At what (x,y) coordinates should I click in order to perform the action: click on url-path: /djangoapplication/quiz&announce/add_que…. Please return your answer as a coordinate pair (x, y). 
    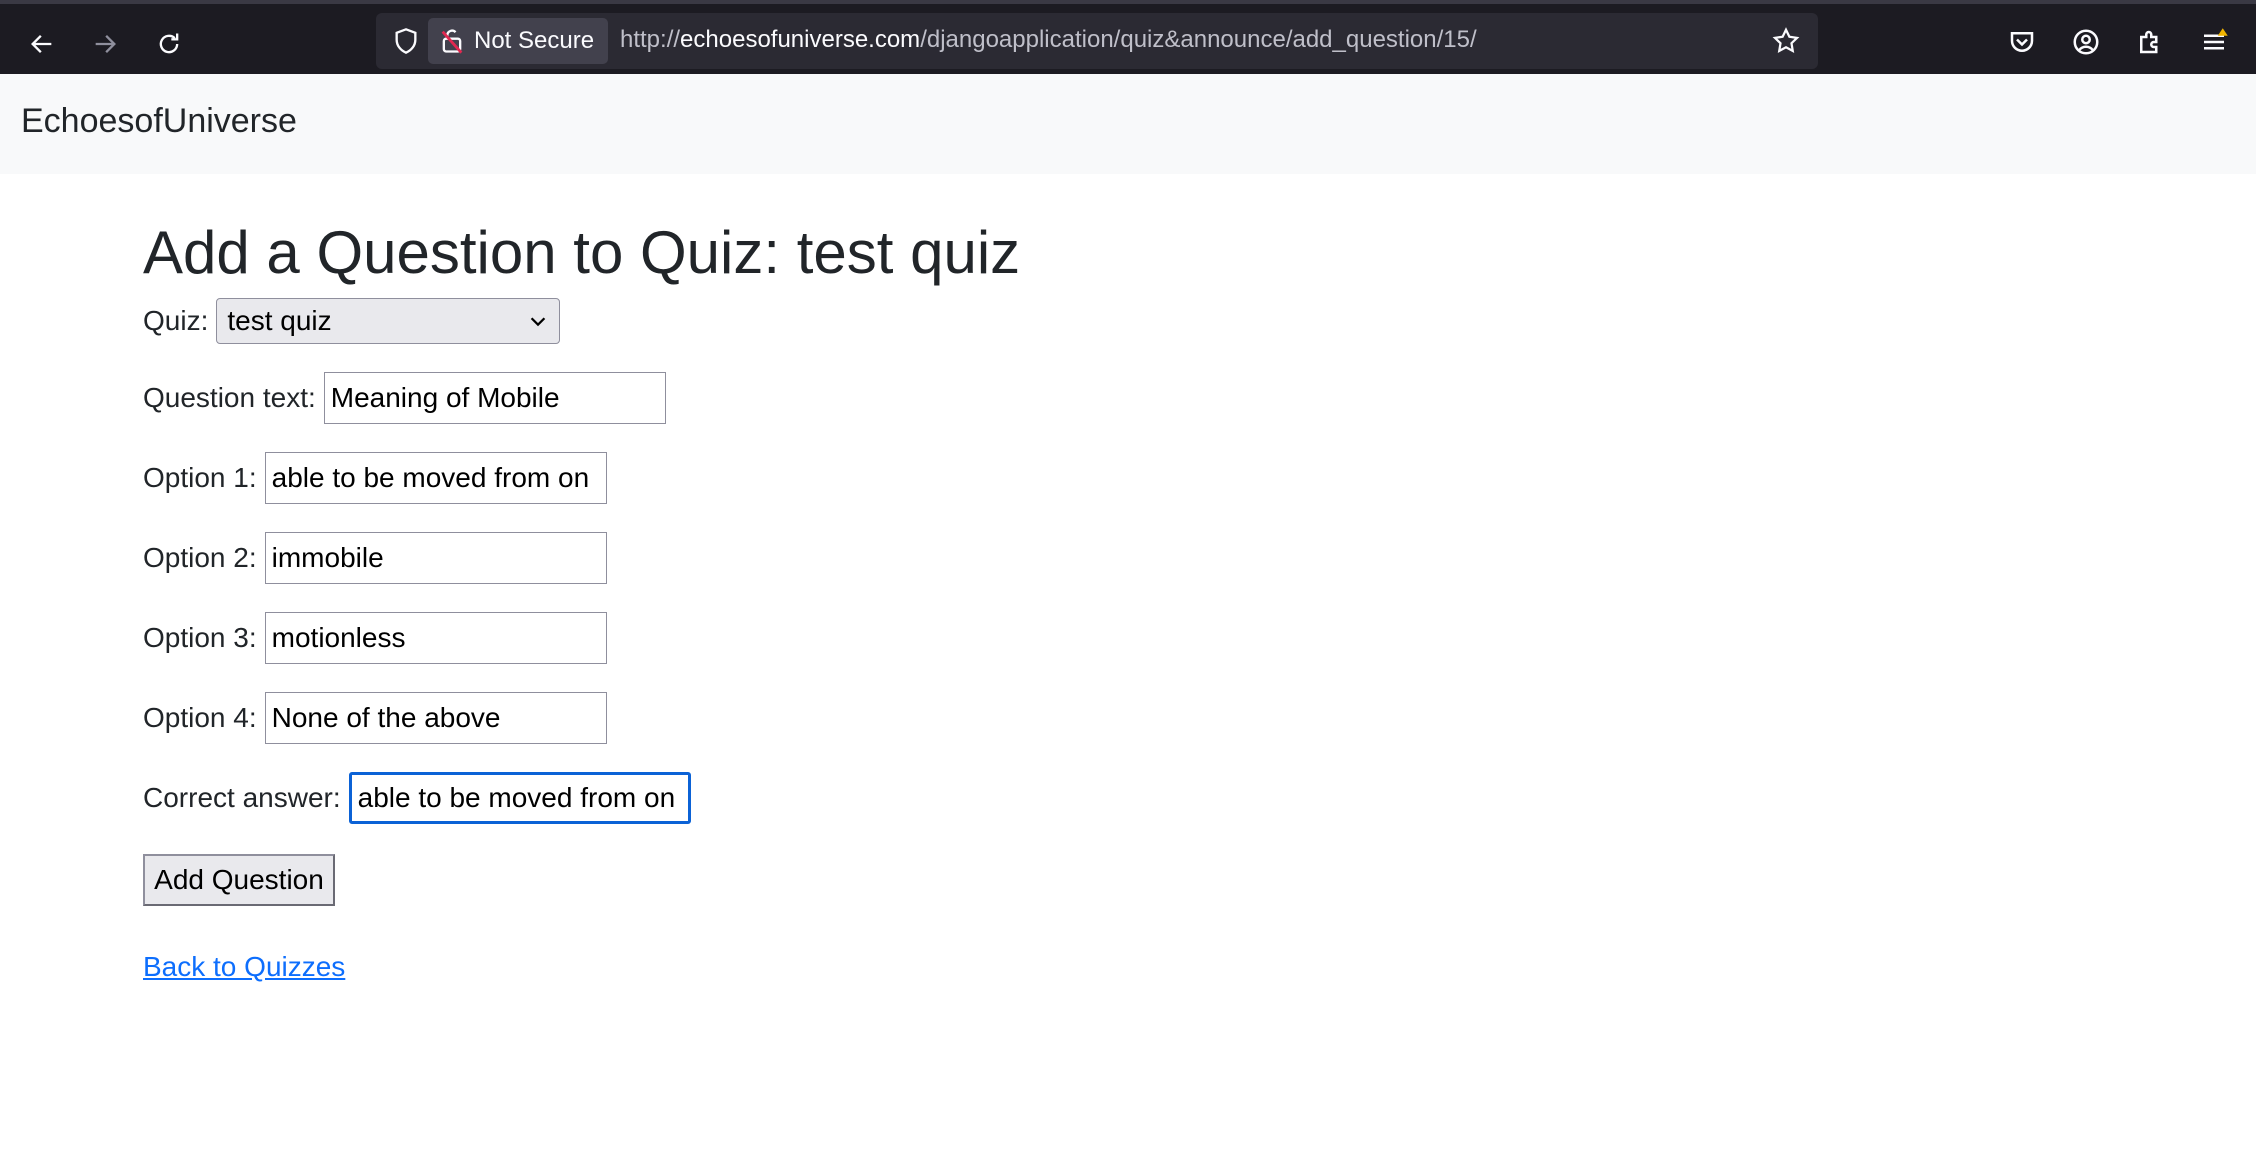
    Looking at the image, I should click on (1198, 39).